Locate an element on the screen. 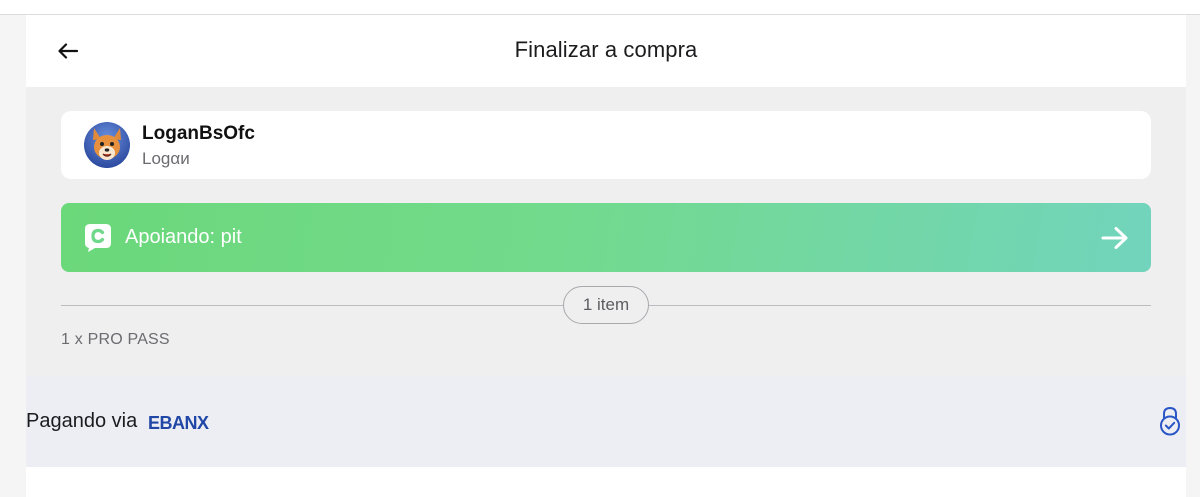  right-arrow-icon is located at coordinates (1114, 238).